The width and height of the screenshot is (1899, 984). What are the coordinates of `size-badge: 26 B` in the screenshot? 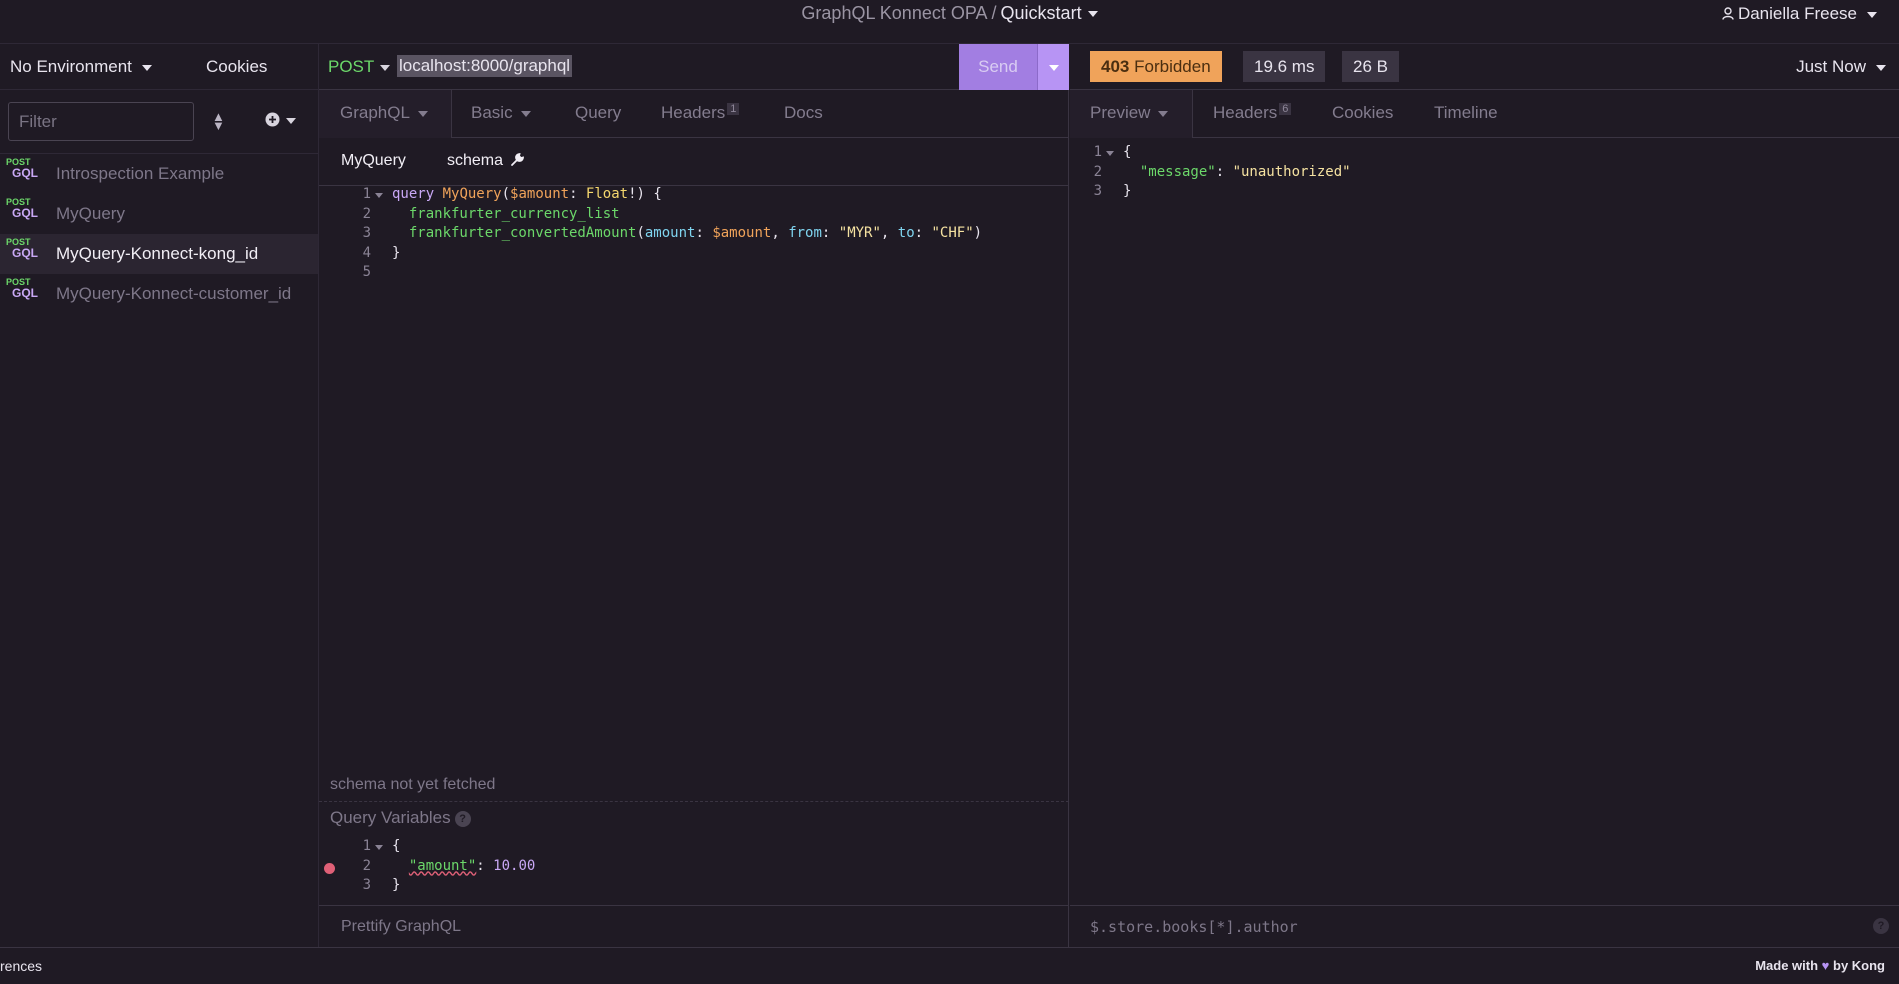 It's located at (1370, 66).